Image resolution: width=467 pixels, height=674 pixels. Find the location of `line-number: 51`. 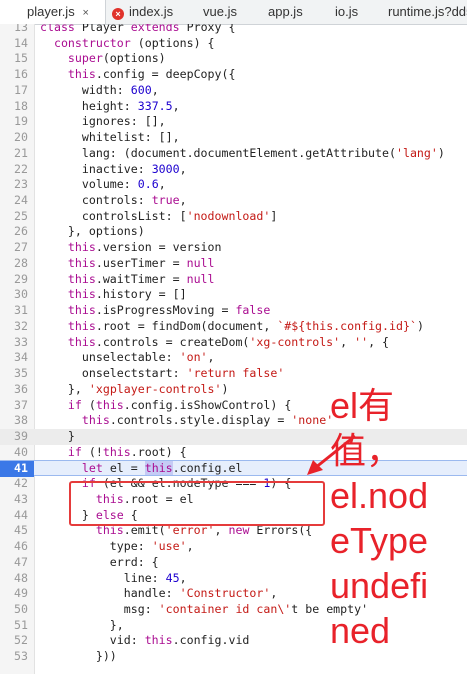

line-number: 51 is located at coordinates (14, 626).